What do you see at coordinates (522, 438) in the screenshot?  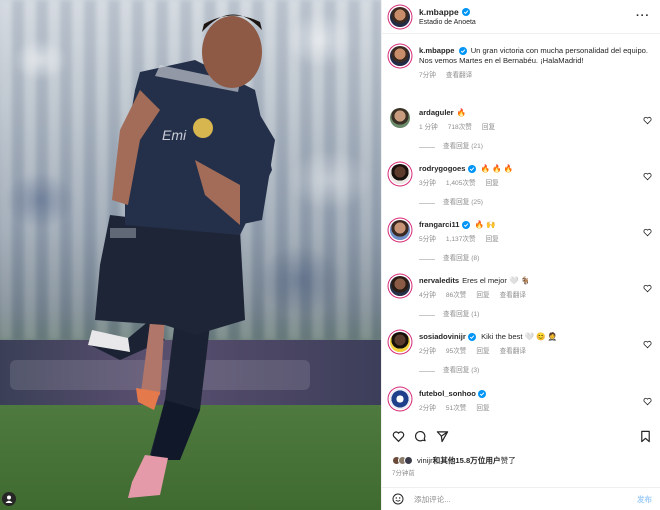 I see `post-actions` at bounding box center [522, 438].